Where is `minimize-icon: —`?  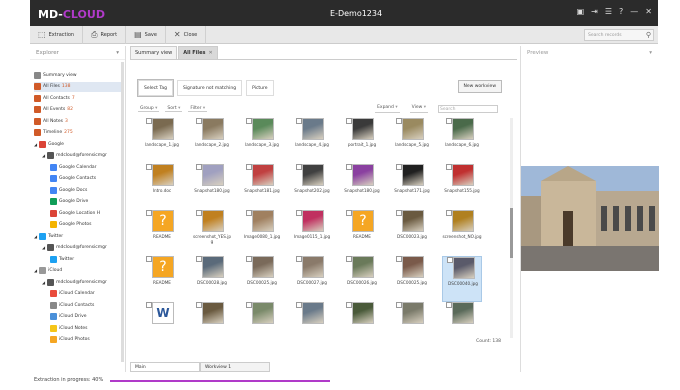 minimize-icon: — is located at coordinates (634, 11).